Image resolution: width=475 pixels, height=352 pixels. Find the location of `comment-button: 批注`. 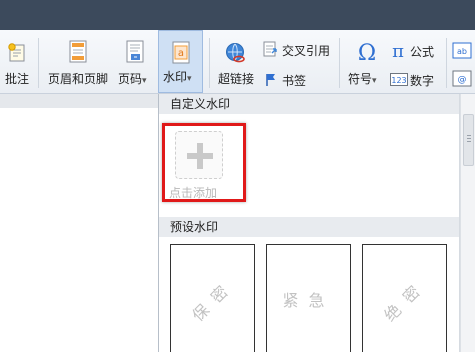

comment-button: 批注 is located at coordinates (17, 62).